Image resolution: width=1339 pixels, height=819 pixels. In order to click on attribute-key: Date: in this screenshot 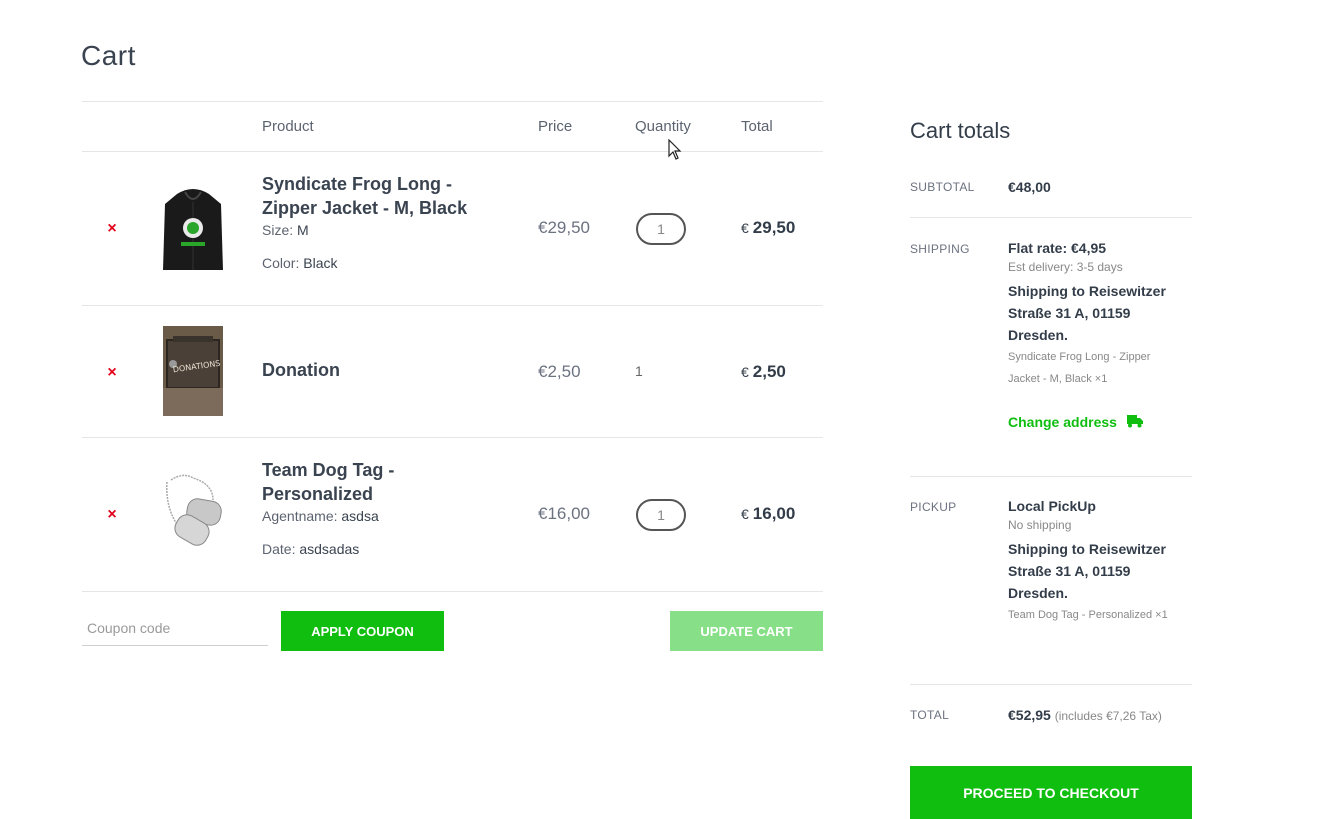, I will do `click(279, 549)`.